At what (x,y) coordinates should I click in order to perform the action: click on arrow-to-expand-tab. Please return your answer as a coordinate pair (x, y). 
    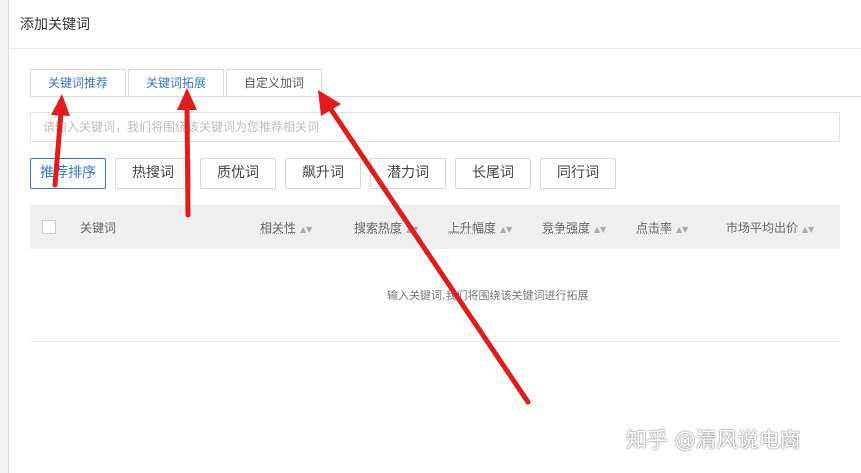
    Looking at the image, I should click on (187, 153).